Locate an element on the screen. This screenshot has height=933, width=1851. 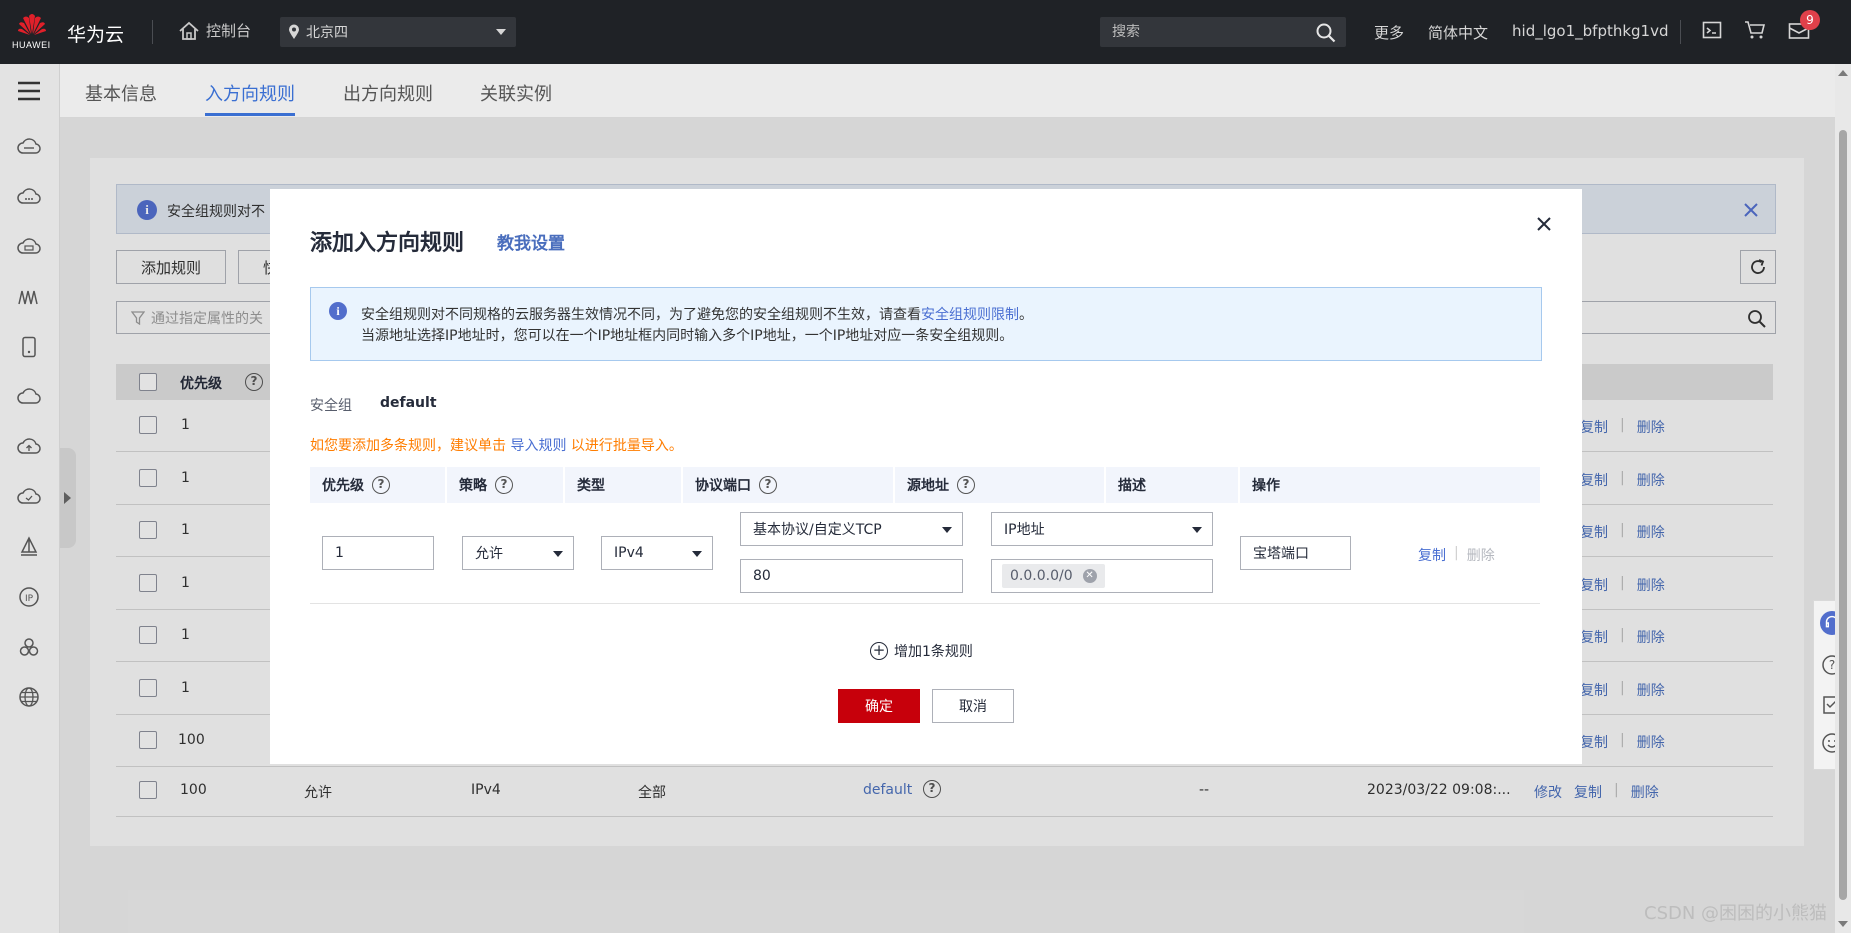
copy-rule-link: 复制 is located at coordinates (1432, 555).